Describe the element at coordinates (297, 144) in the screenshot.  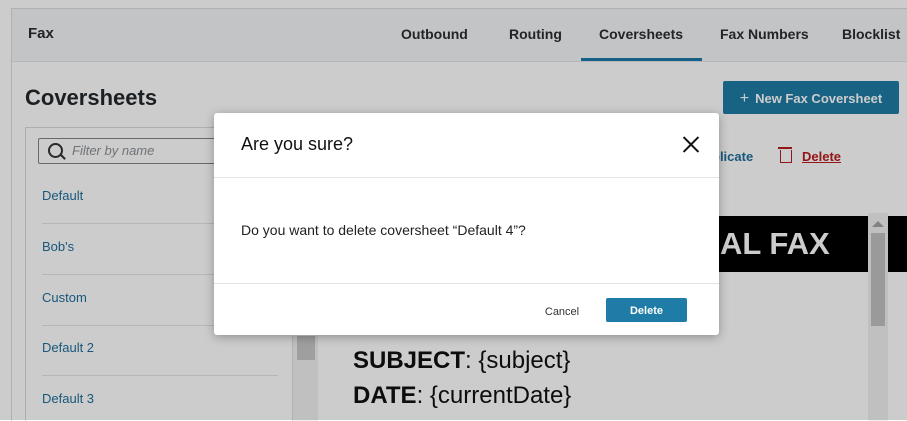
I see `dialog-title: Are you sure?` at that location.